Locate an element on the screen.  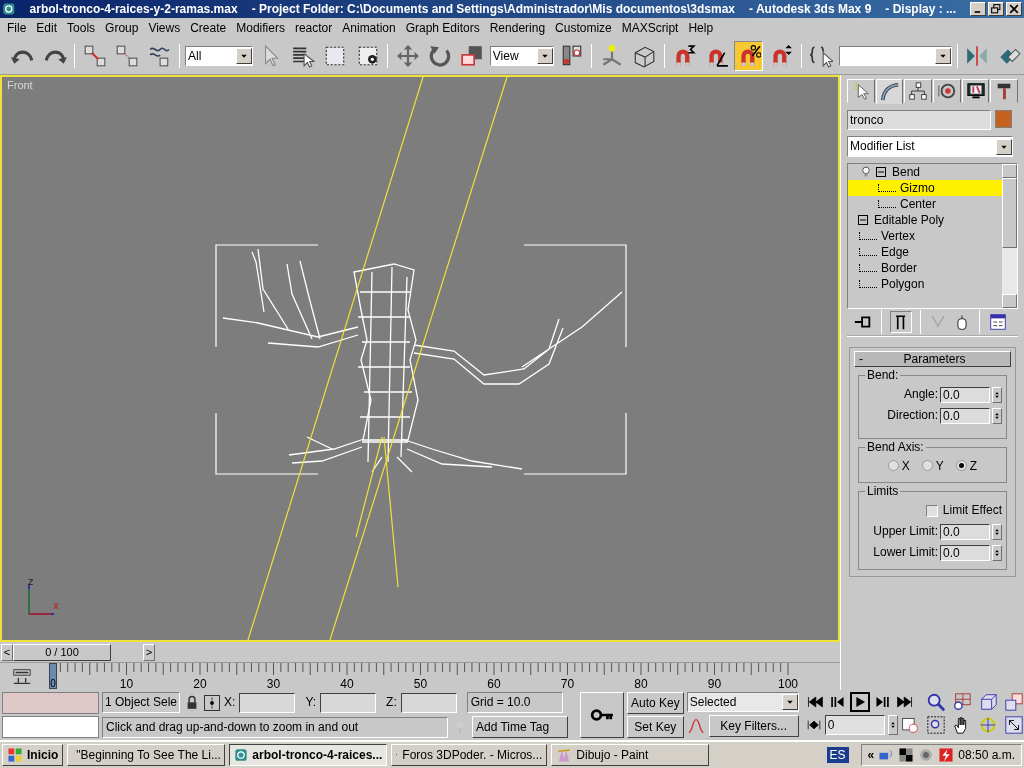
stack-item: Editable Poly is located at coordinates (925, 220).